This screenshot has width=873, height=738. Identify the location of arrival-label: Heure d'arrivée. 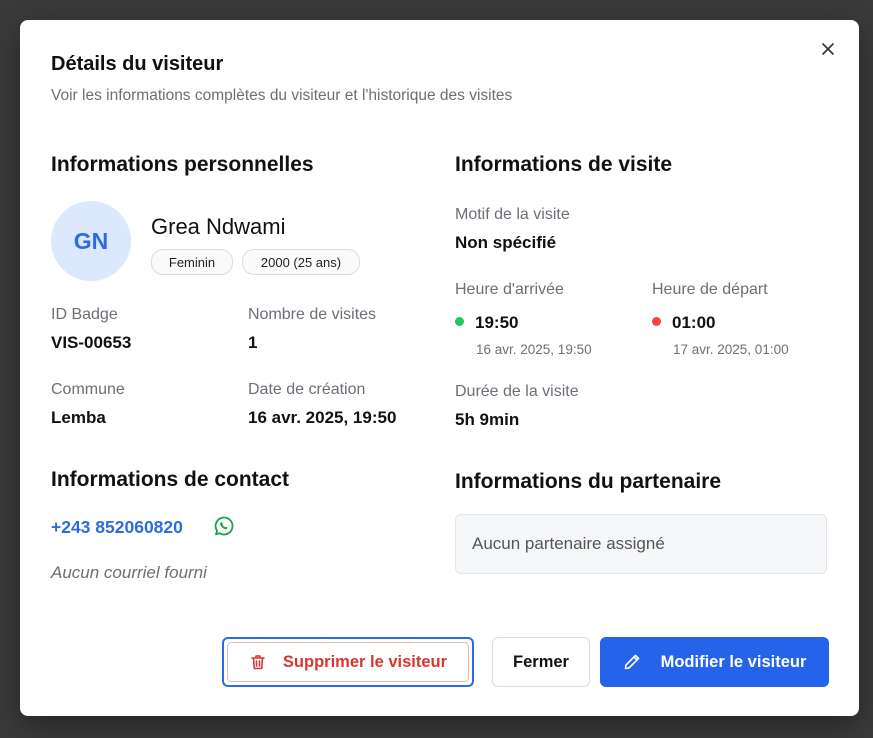
(509, 289).